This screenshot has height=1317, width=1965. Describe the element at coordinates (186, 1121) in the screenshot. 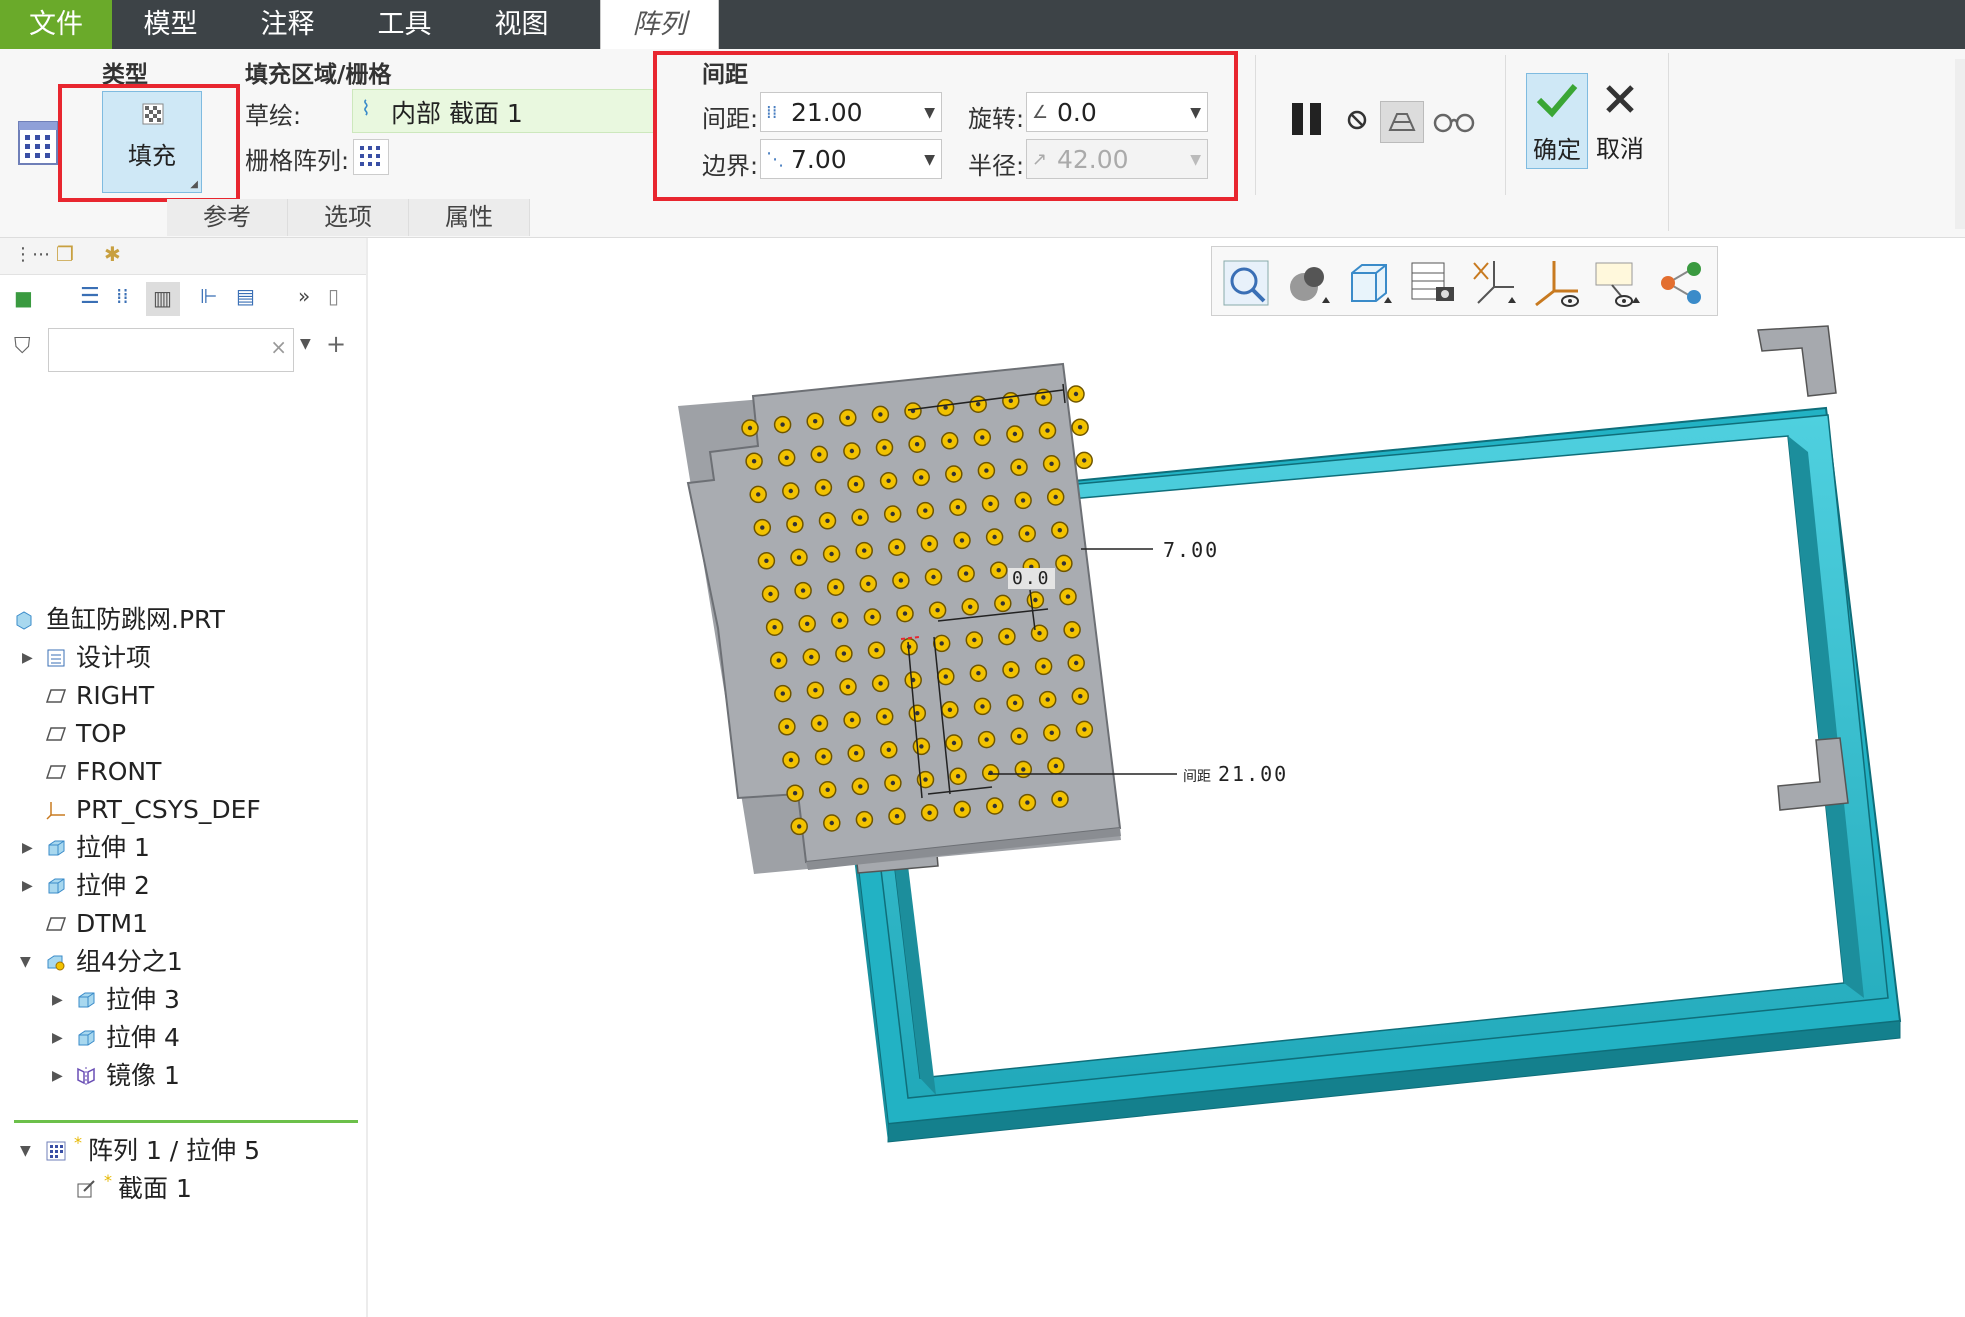

I see `insert-indicator` at that location.